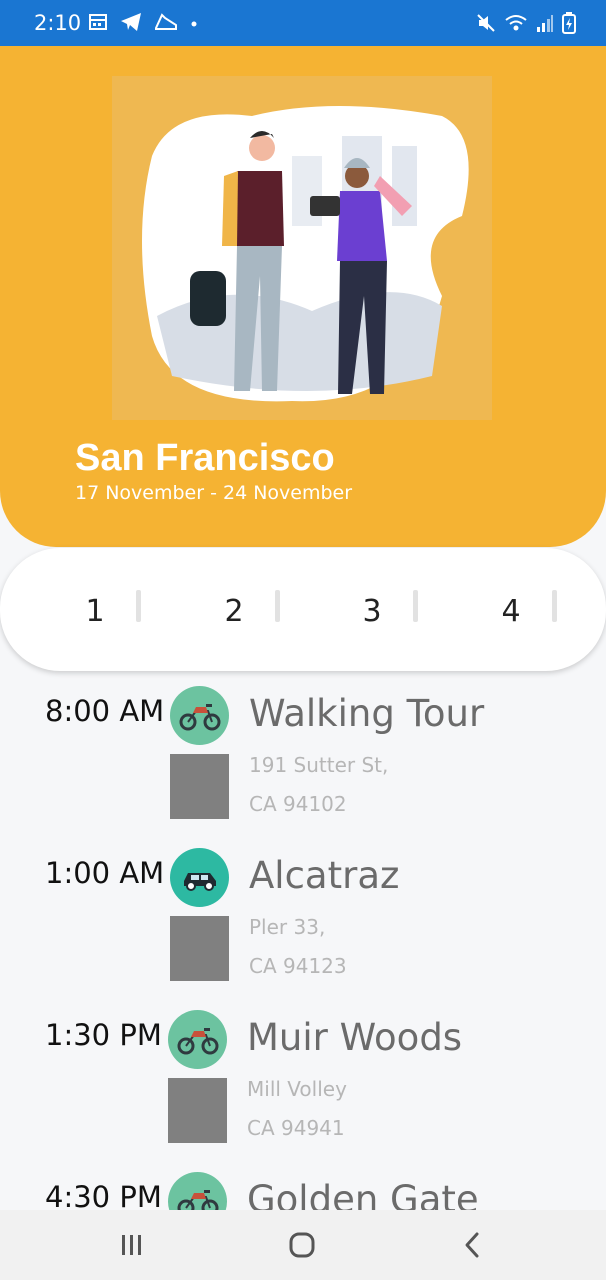 The image size is (606, 1280). Describe the element at coordinates (105, 711) in the screenshot. I see `event-time: 8:00 AM` at that location.